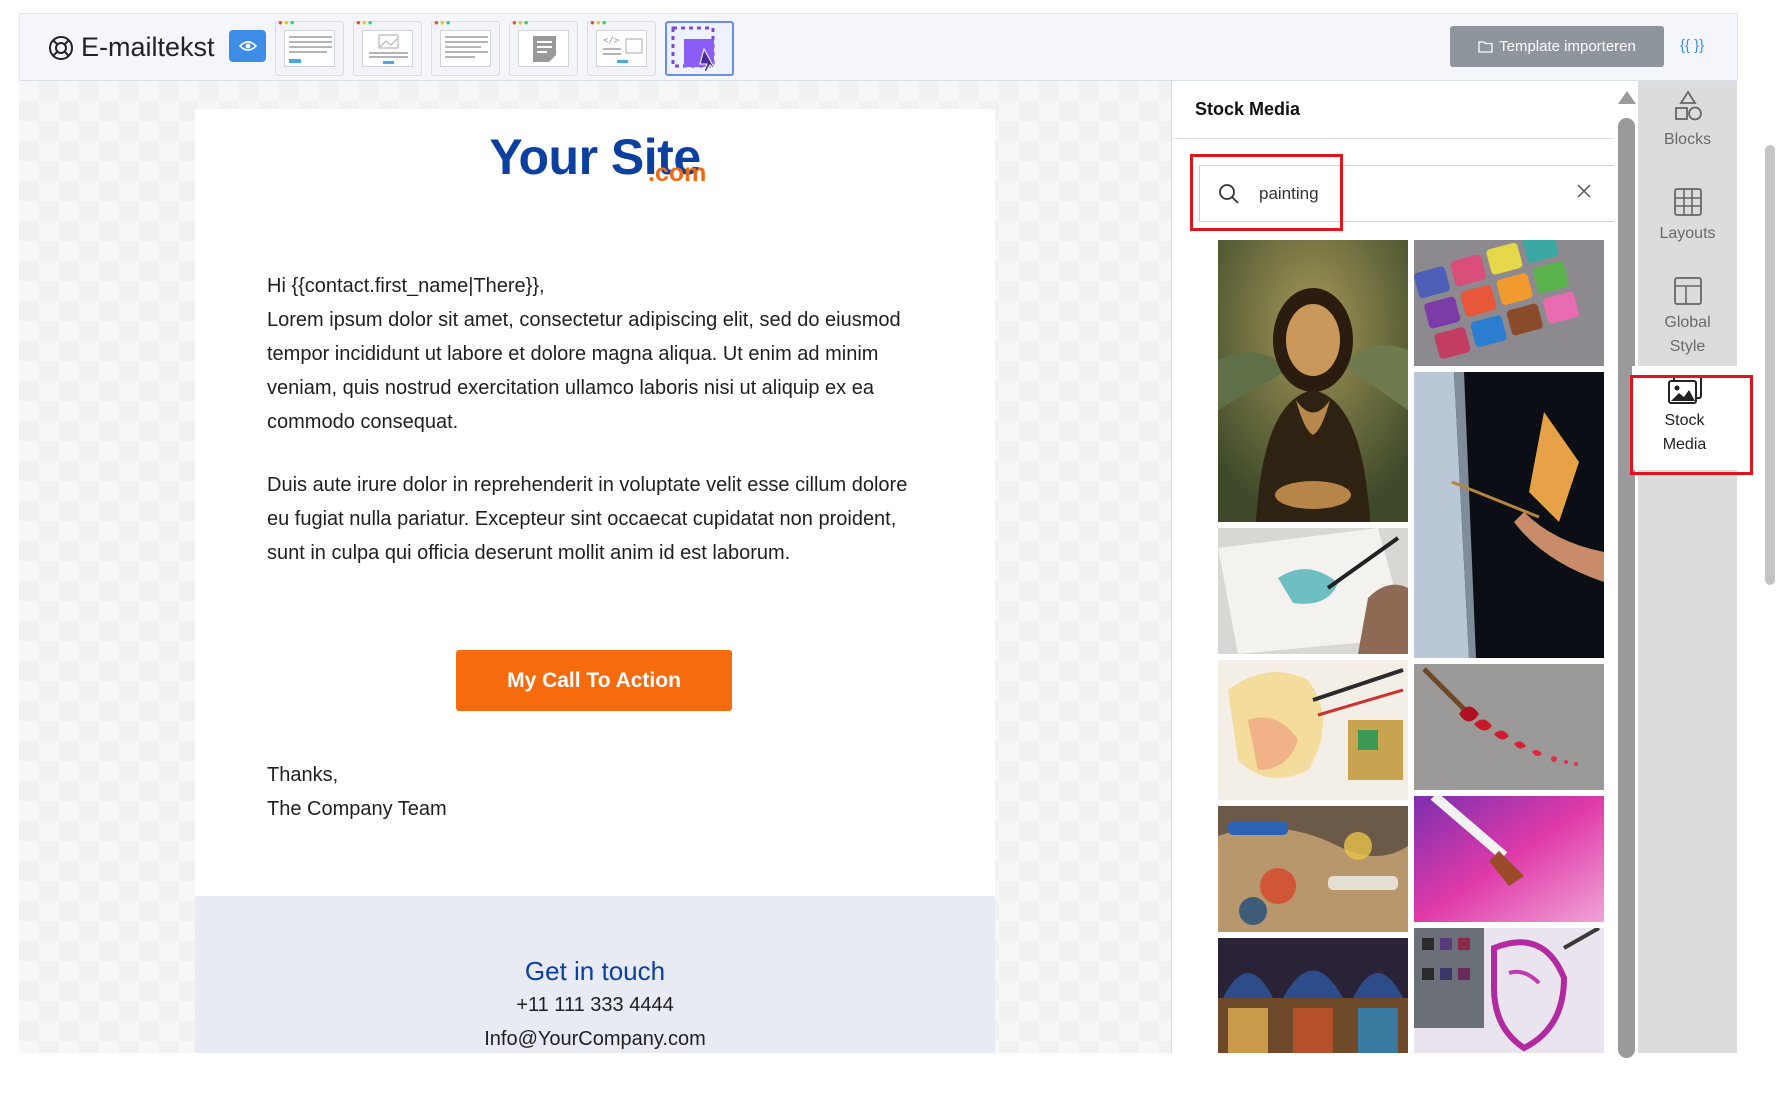 This screenshot has height=1095, width=1791. I want to click on panel-divider, so click(1393, 138).